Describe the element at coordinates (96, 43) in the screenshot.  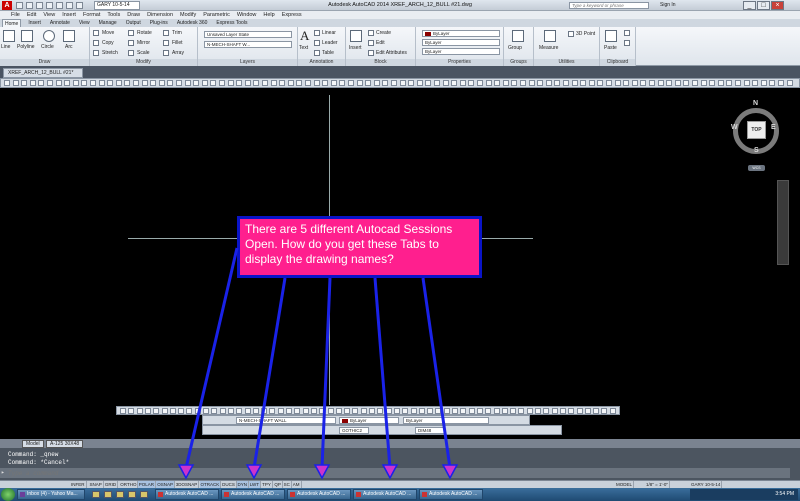
I see `copy-icon` at that location.